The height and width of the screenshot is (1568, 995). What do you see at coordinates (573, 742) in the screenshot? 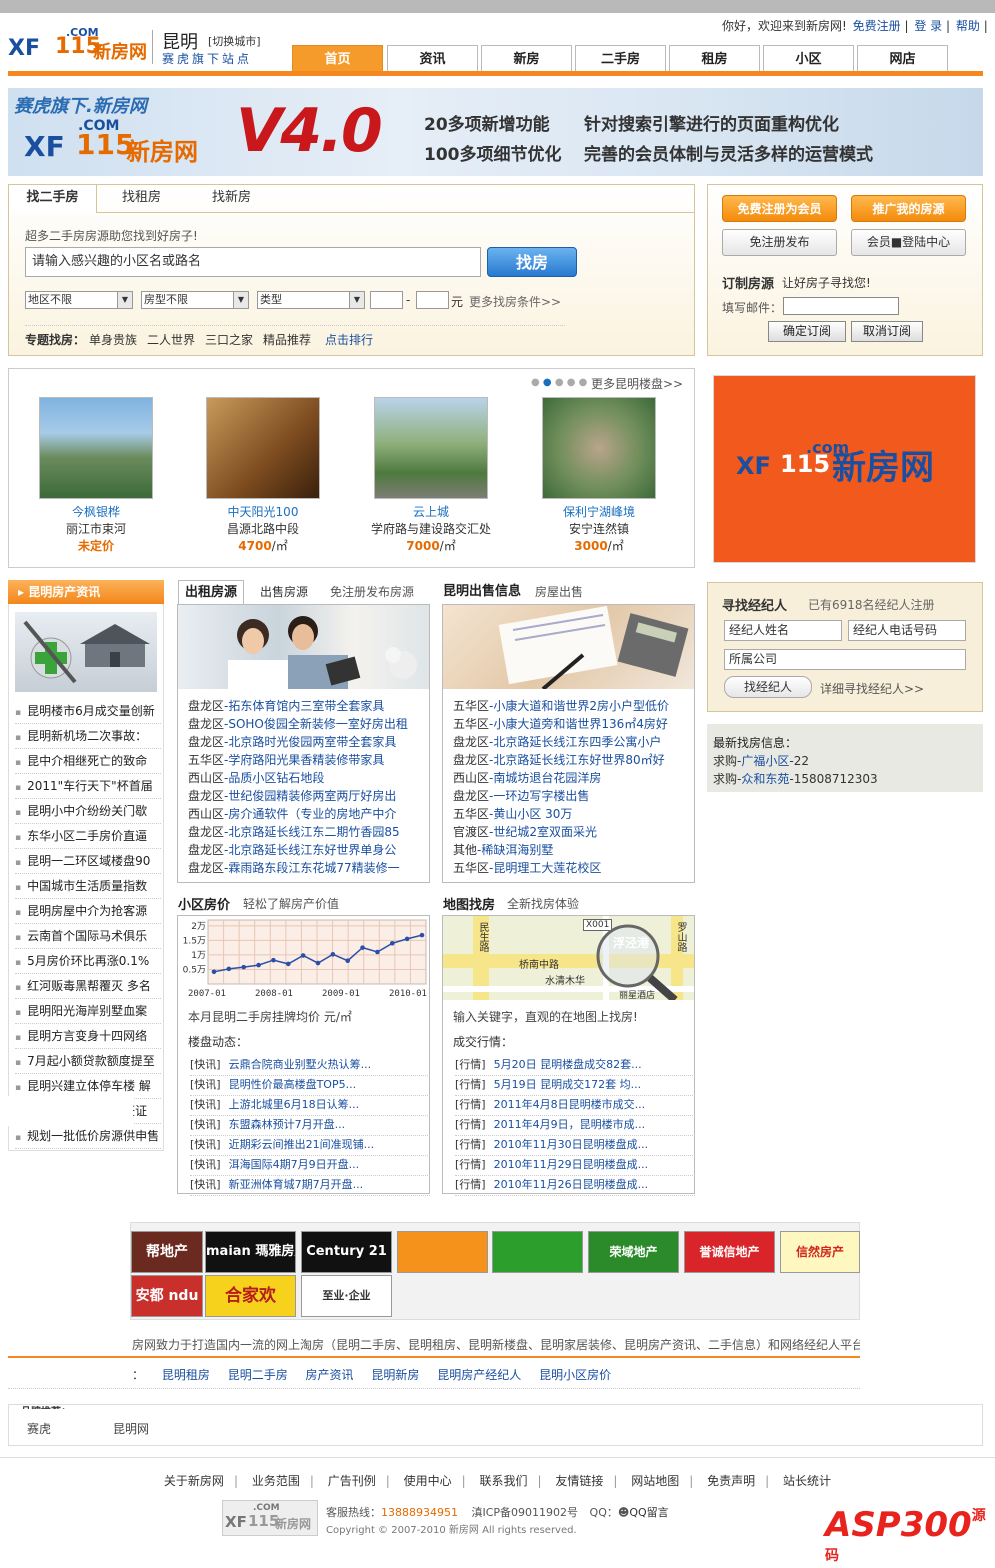
I see `listing-row: 盘龙区-北京路延长线江东四季公寓小户` at bounding box center [573, 742].